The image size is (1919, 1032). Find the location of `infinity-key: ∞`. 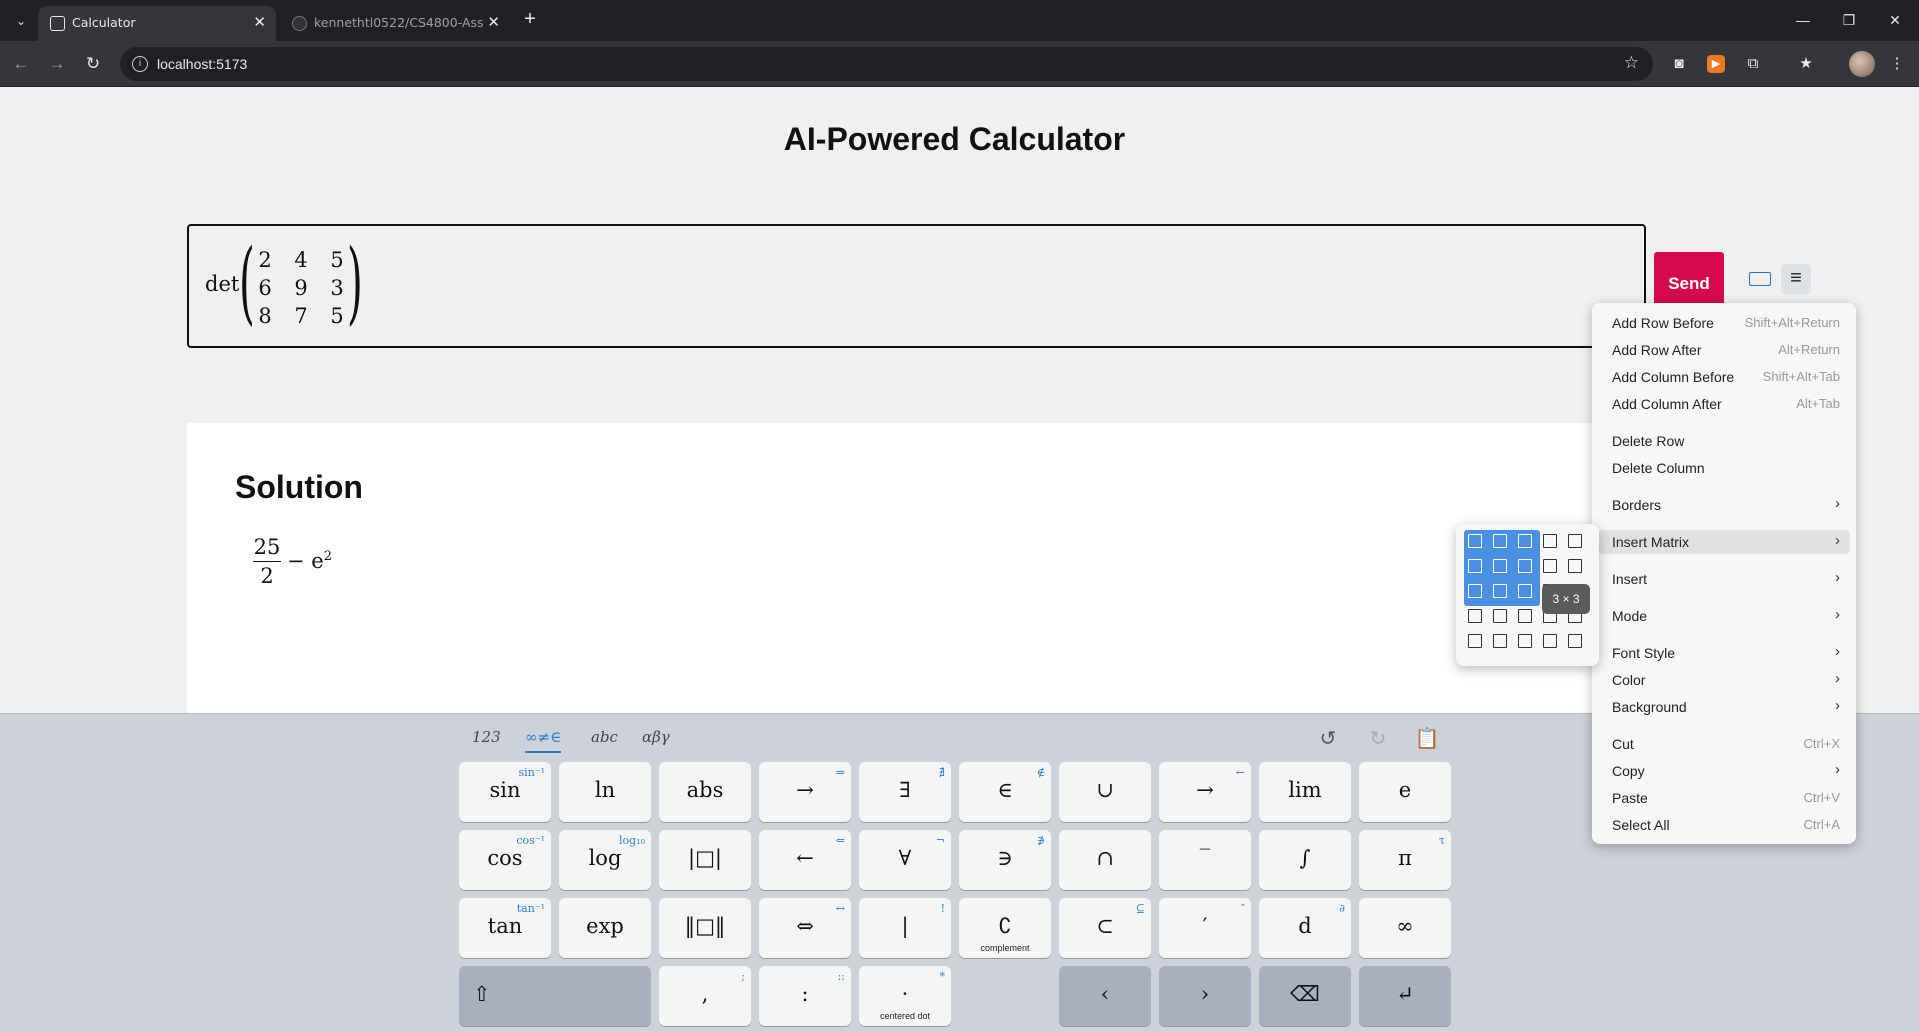

infinity-key: ∞ is located at coordinates (1405, 928).